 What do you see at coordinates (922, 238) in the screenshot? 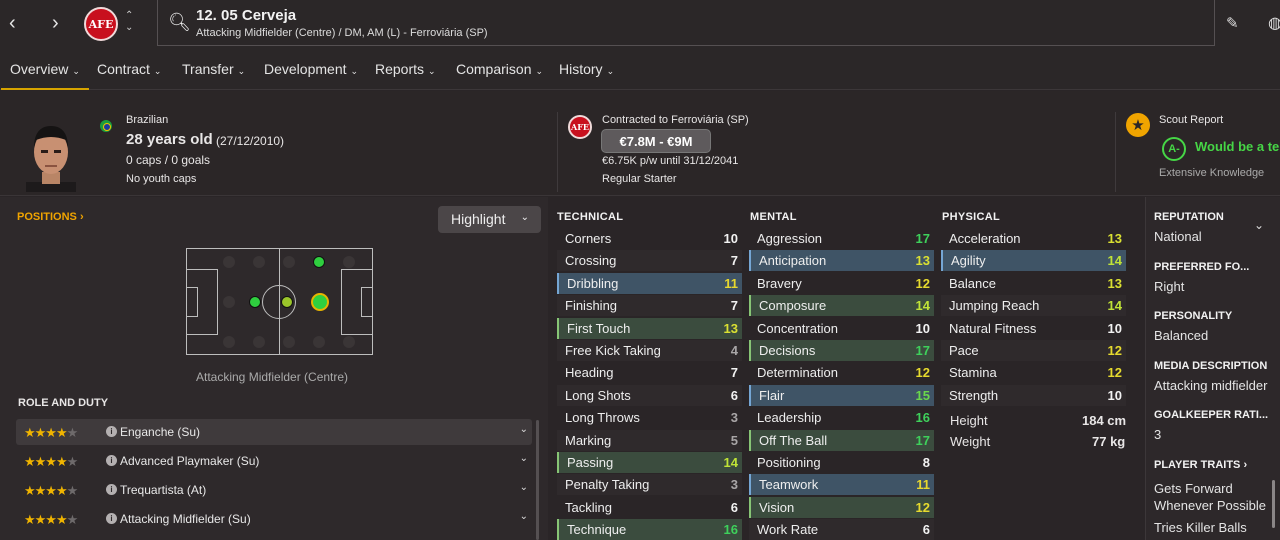
I see `attribute-value: 17` at bounding box center [922, 238].